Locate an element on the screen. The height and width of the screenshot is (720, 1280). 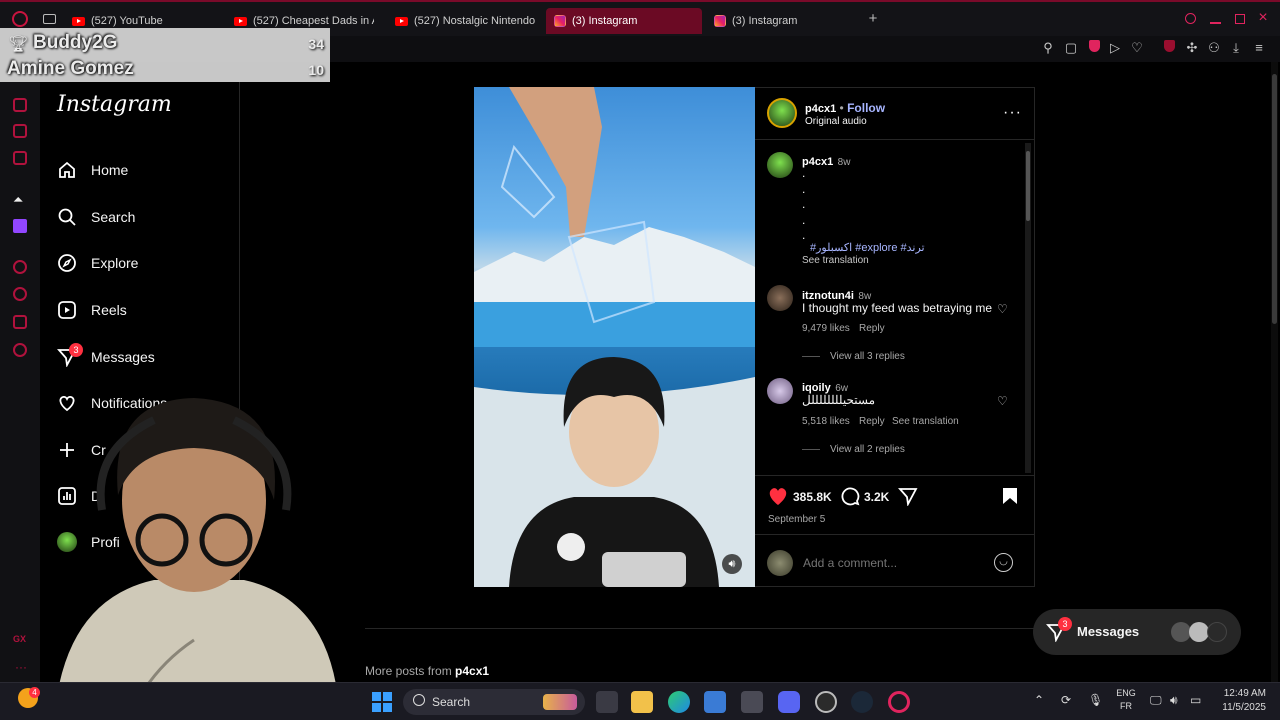
nav-reels: Reels is located at coordinates (92, 310).